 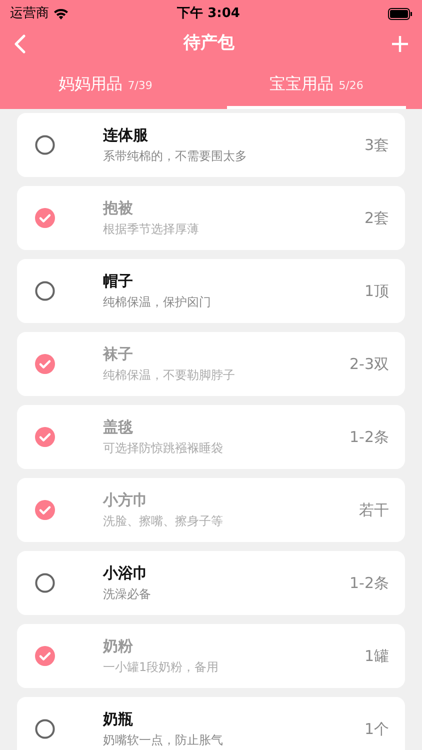 What do you see at coordinates (29, 14) in the screenshot?
I see `carrier-text: 运营商` at bounding box center [29, 14].